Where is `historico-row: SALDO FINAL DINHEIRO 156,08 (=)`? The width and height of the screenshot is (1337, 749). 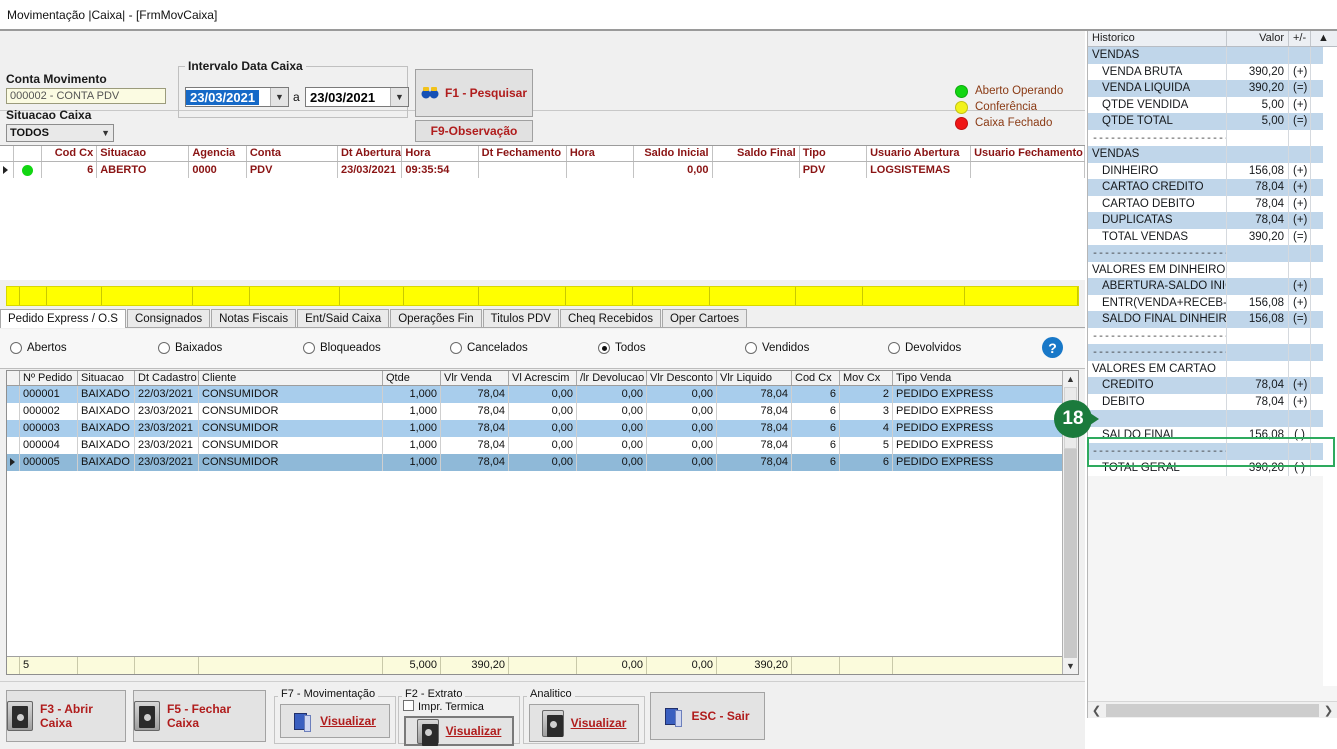
historico-row: SALDO FINAL DINHEIRO 156,08 (=) is located at coordinates (1212, 319).